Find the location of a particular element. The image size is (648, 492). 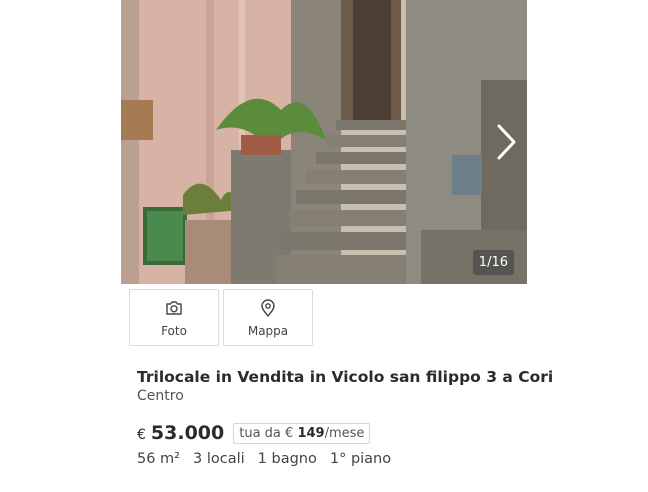

chevron-right-icon is located at coordinates (506, 142).